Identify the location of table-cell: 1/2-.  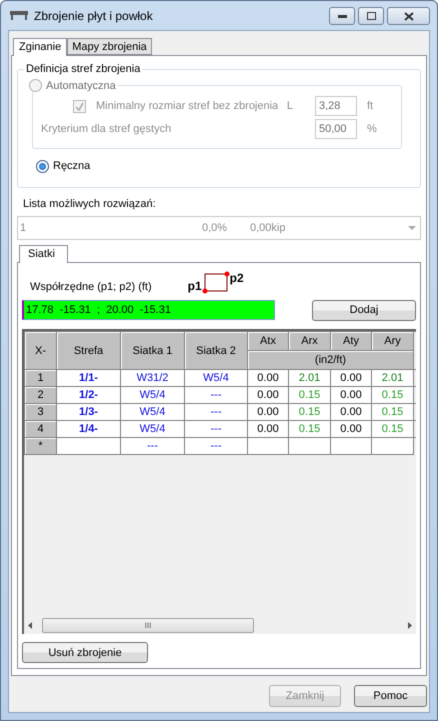
(88, 395).